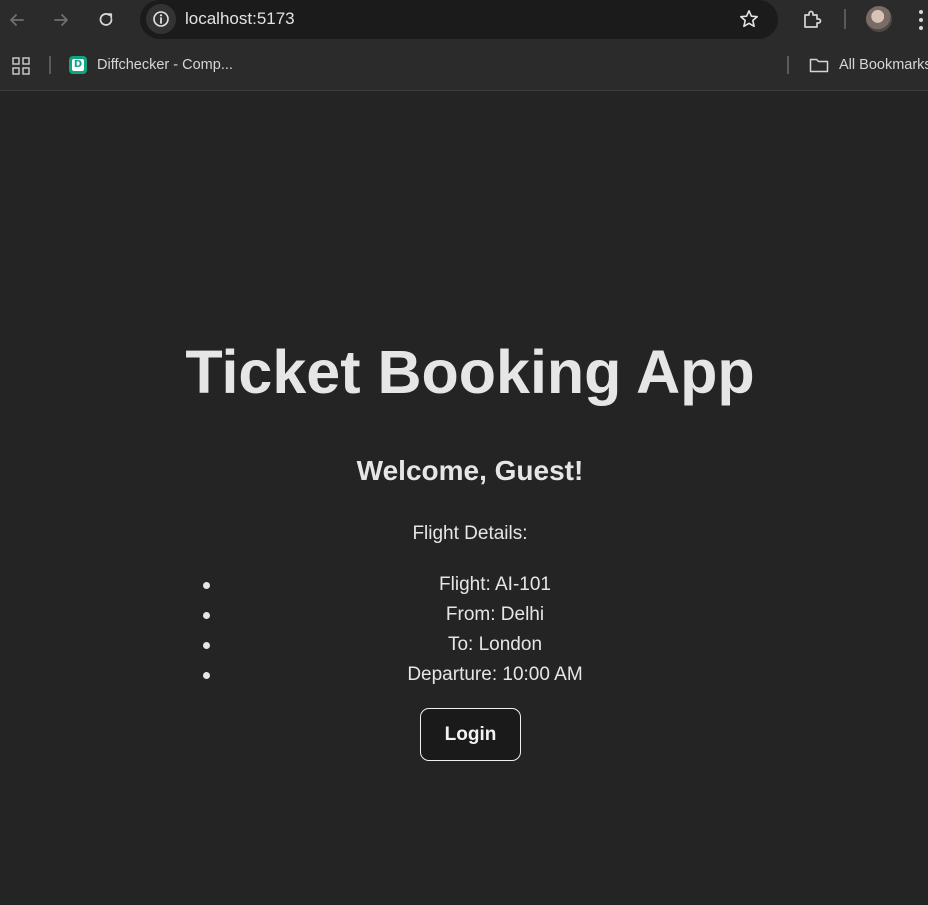  I want to click on list-item: Departure: 10:00 AM, so click(495, 675).